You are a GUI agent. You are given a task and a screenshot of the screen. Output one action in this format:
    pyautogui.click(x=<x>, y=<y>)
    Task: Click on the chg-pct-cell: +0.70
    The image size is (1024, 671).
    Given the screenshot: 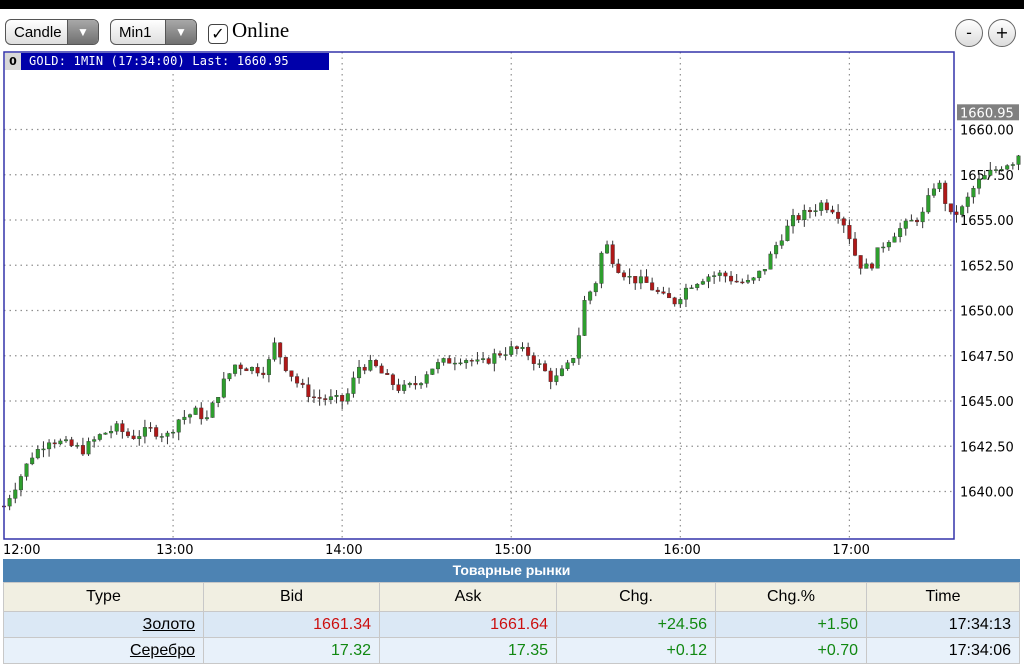 What is the action you would take?
    pyautogui.click(x=791, y=650)
    